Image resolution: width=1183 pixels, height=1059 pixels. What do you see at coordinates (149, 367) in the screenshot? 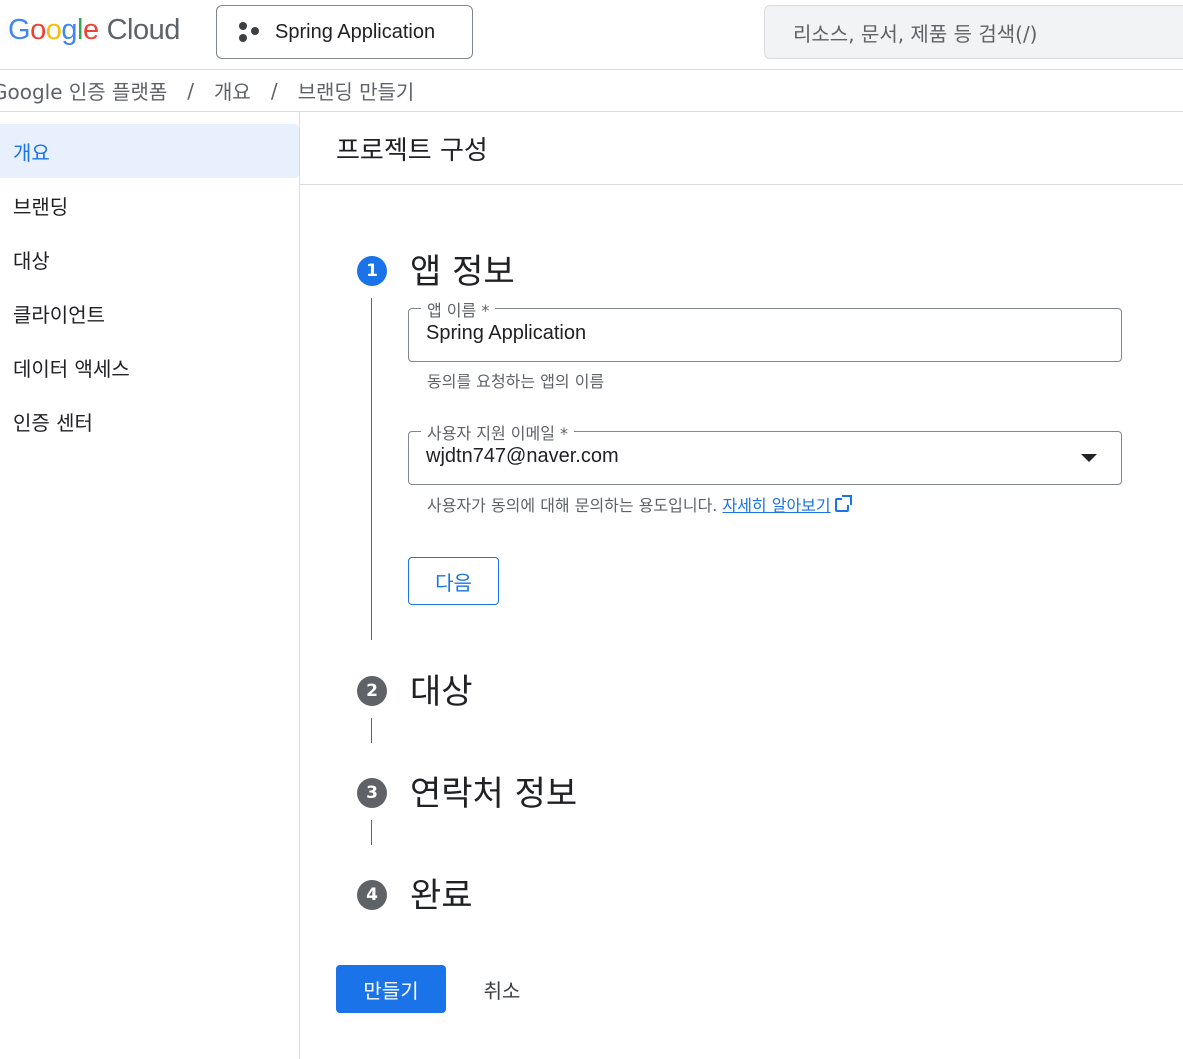
I see `sidebar-item-data-access: 데이터 액세스` at bounding box center [149, 367].